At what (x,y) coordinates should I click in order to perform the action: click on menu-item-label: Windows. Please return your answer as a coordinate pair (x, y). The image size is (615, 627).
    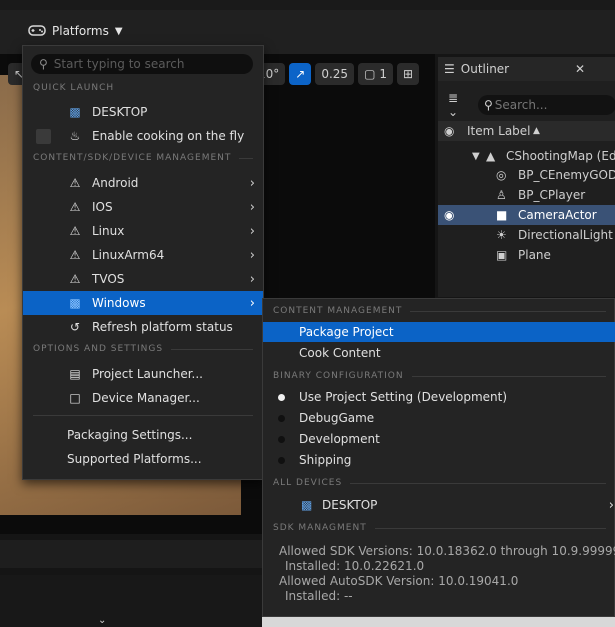
    Looking at the image, I should click on (119, 303).